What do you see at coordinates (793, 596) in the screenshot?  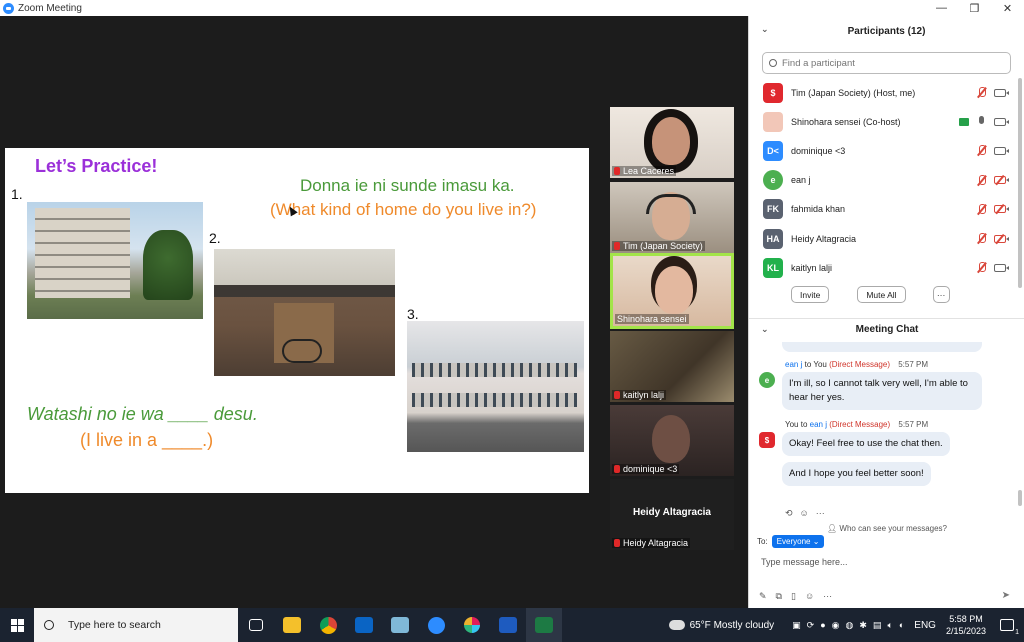 I see `file-icon: ▯` at bounding box center [793, 596].